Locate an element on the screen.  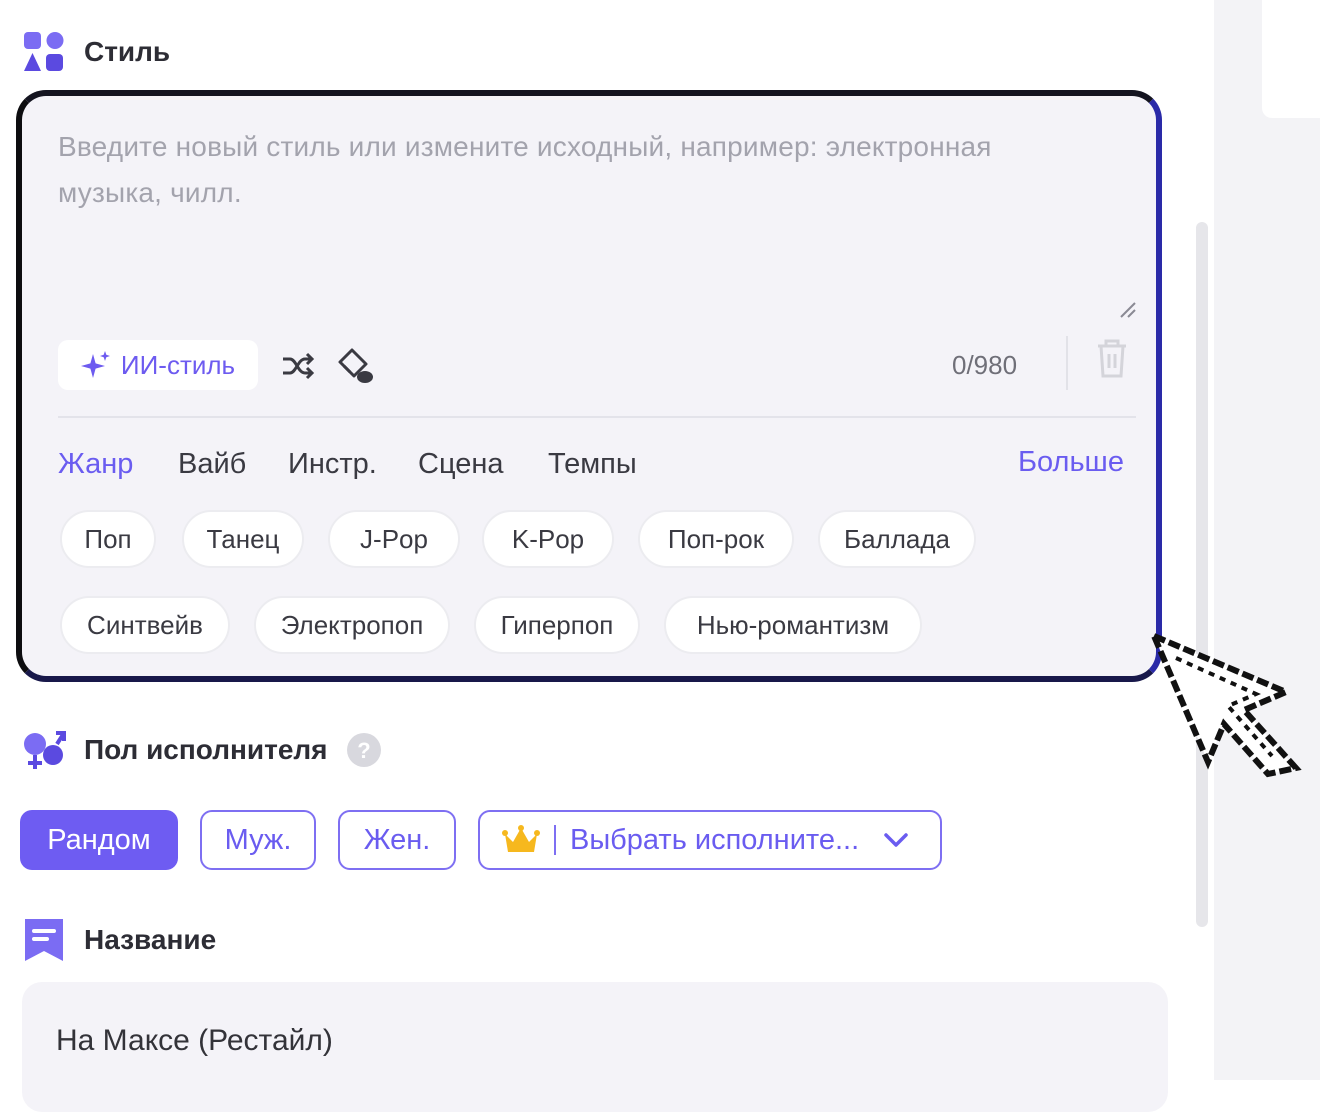
genre-chip-pop-rock: Поп-рок is located at coordinates (716, 539).